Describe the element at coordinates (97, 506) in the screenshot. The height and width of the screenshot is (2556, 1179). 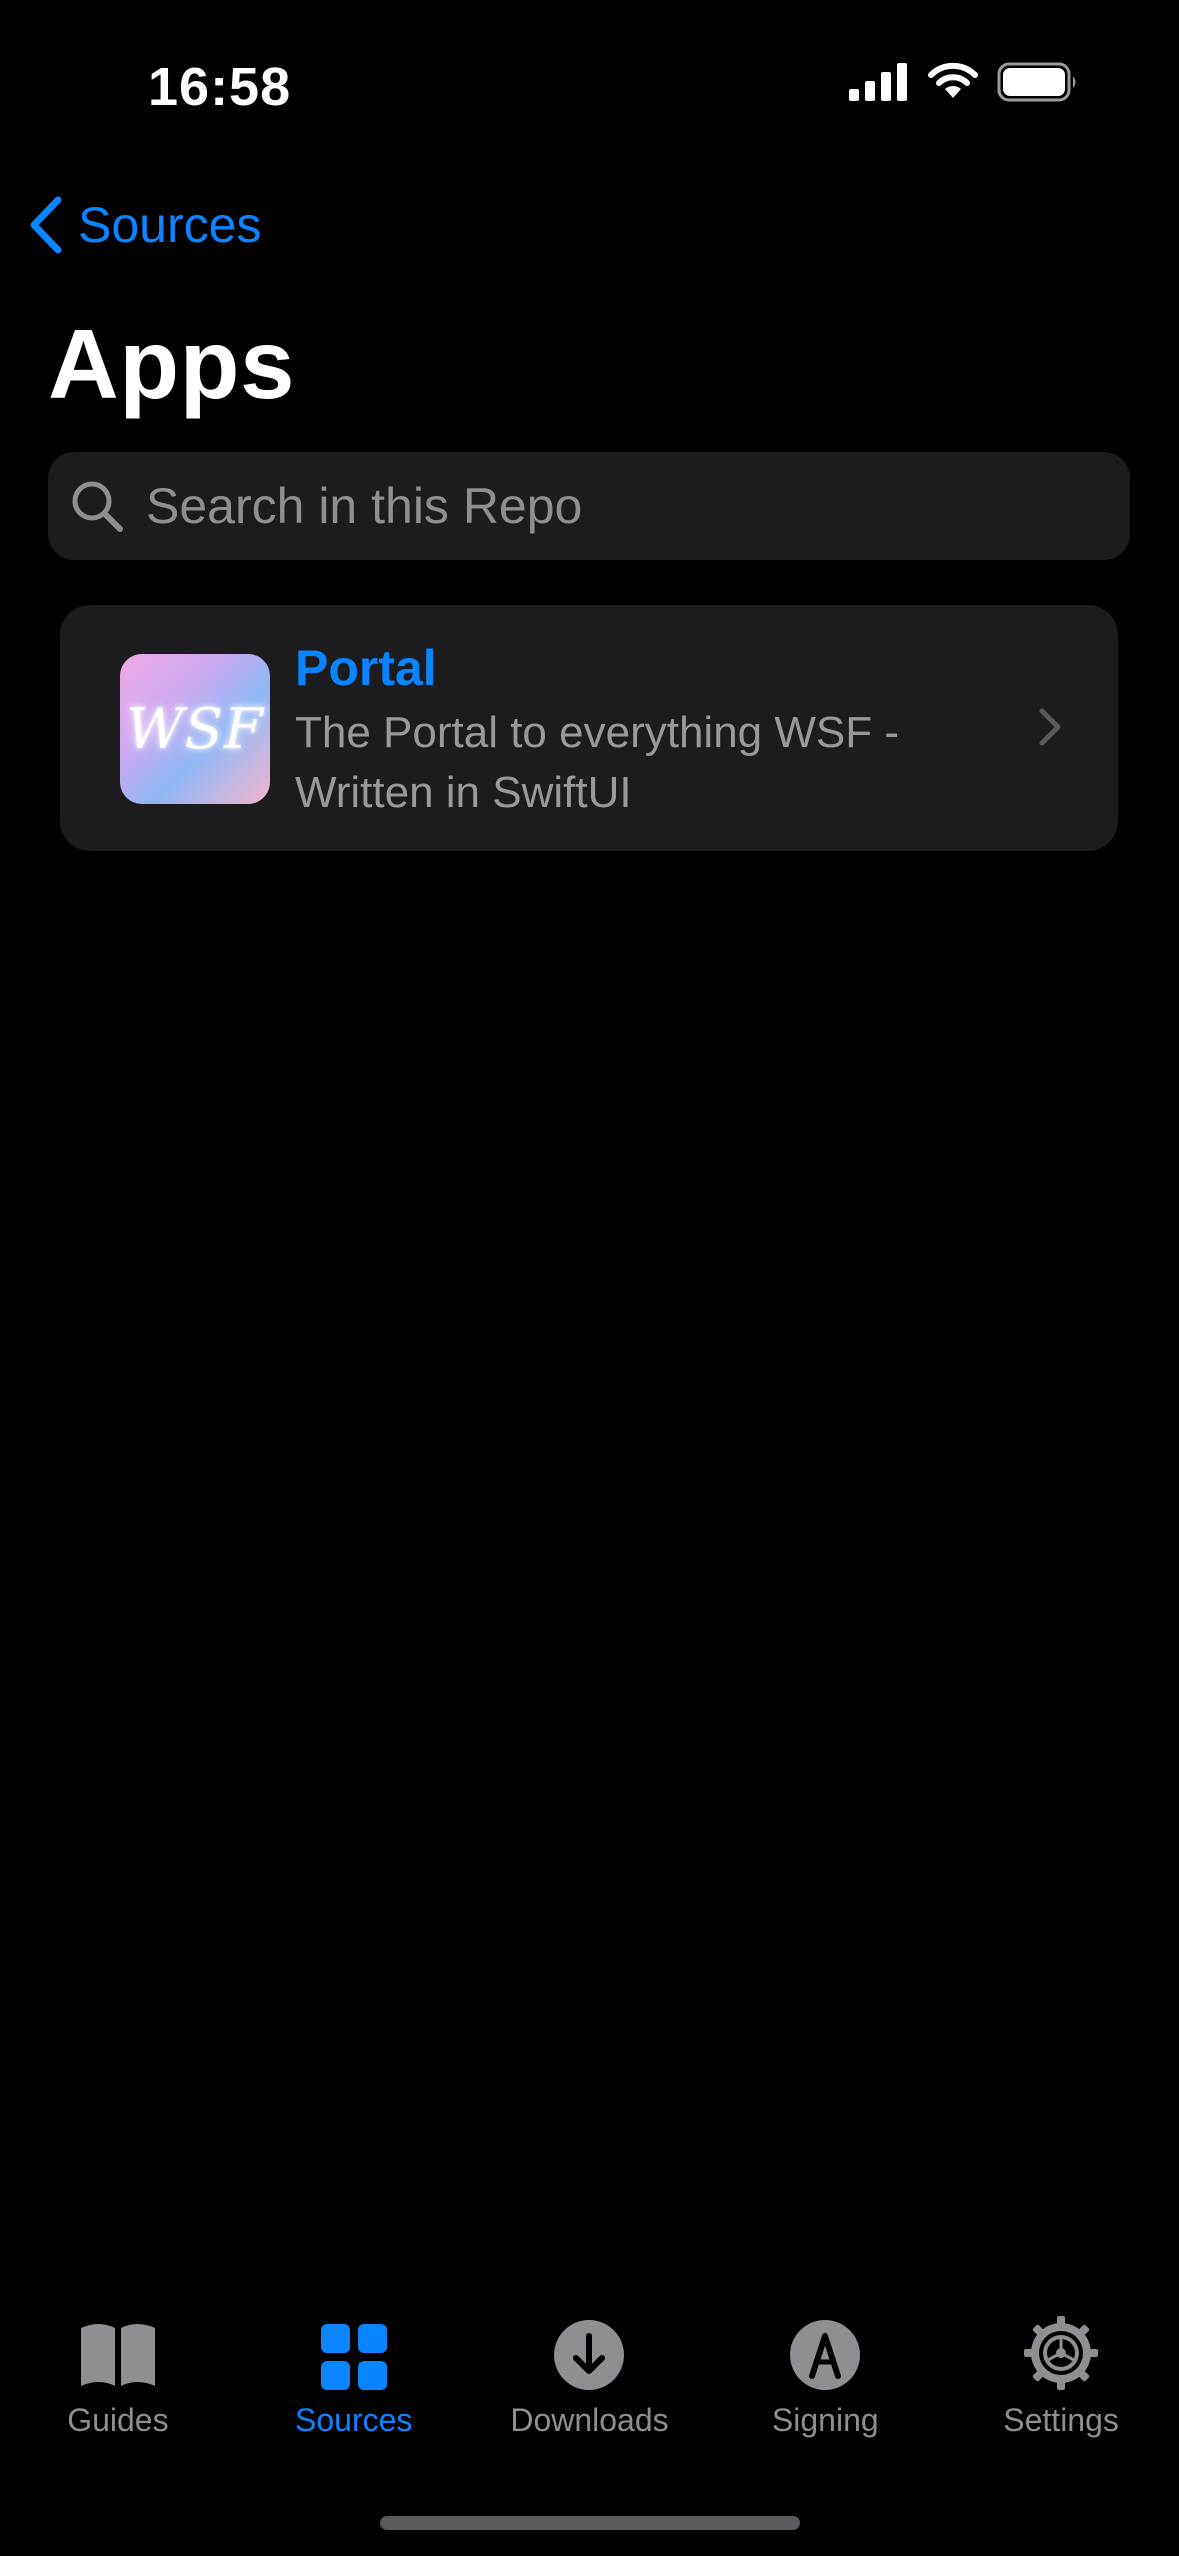
I see `search-icon` at that location.